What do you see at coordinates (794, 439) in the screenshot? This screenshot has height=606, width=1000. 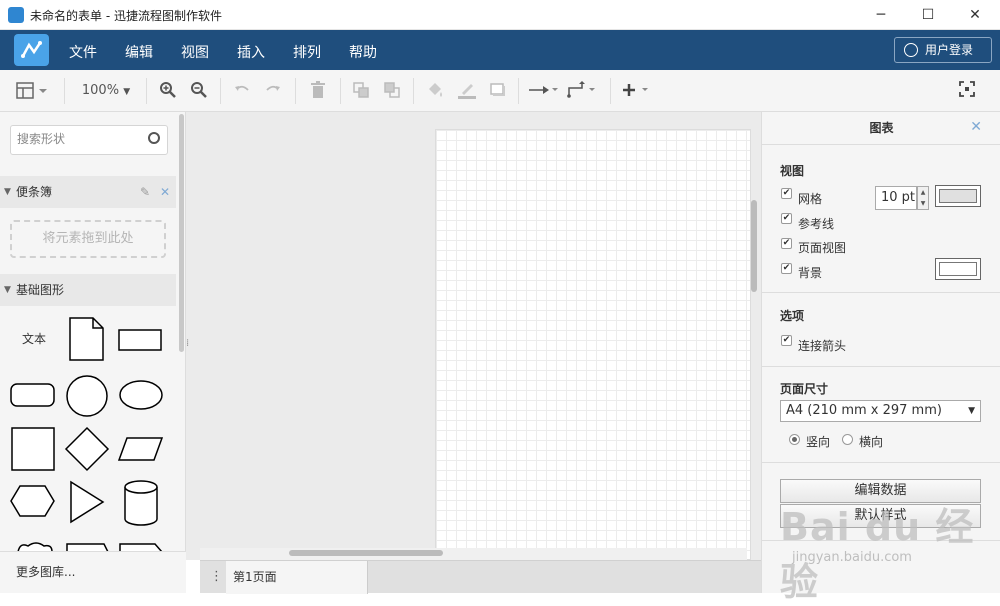 I see `portrait-radio` at bounding box center [794, 439].